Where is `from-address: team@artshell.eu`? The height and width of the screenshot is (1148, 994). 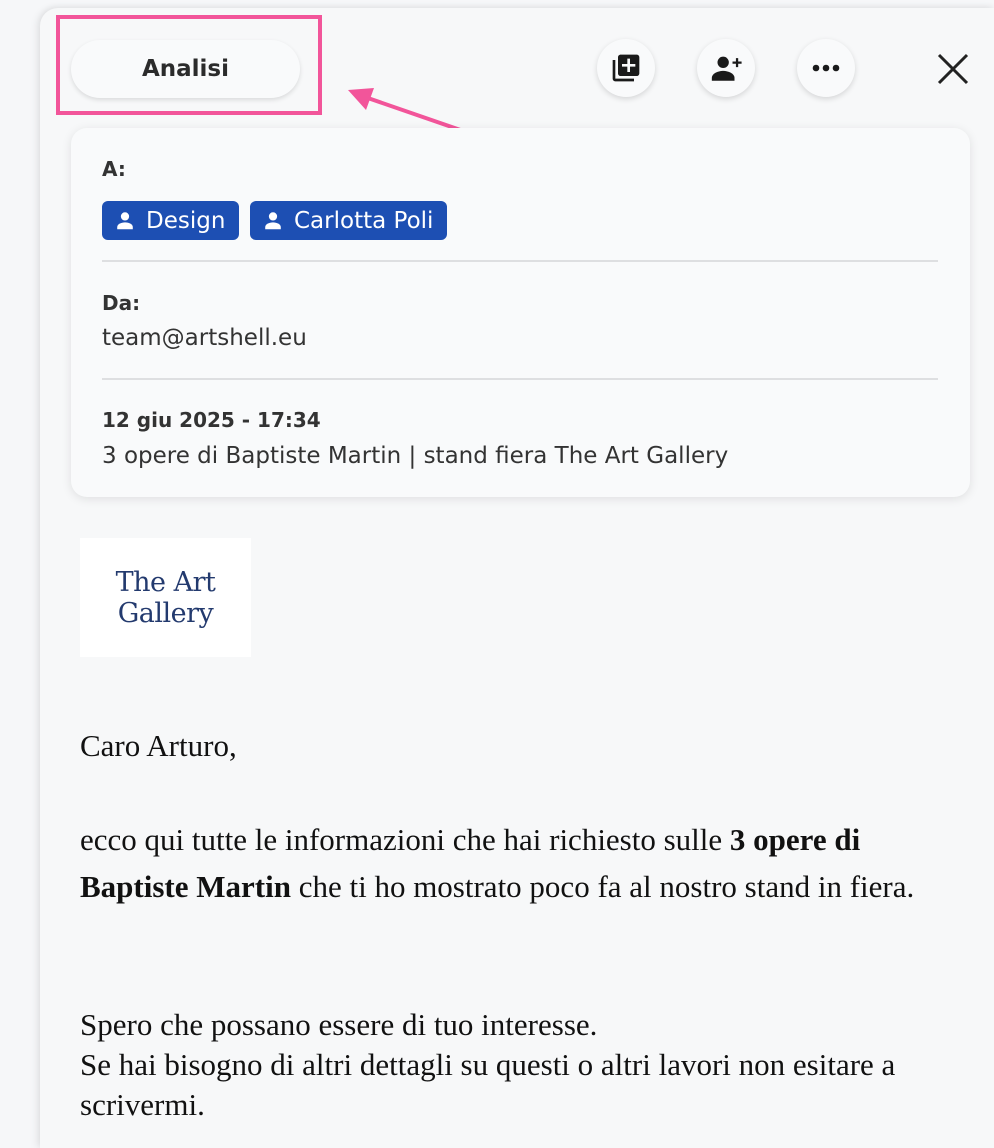
from-address: team@artshell.eu is located at coordinates (204, 338).